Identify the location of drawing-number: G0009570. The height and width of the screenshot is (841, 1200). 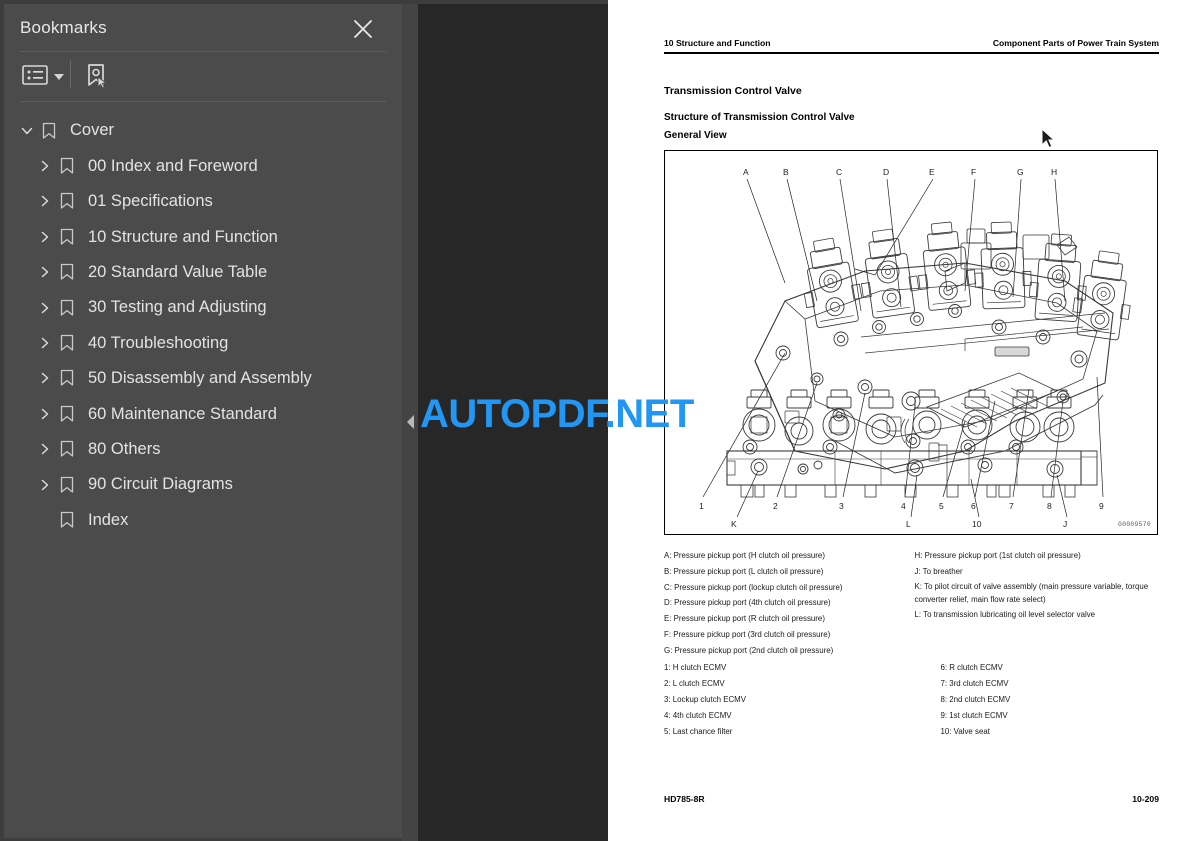
(1134, 524).